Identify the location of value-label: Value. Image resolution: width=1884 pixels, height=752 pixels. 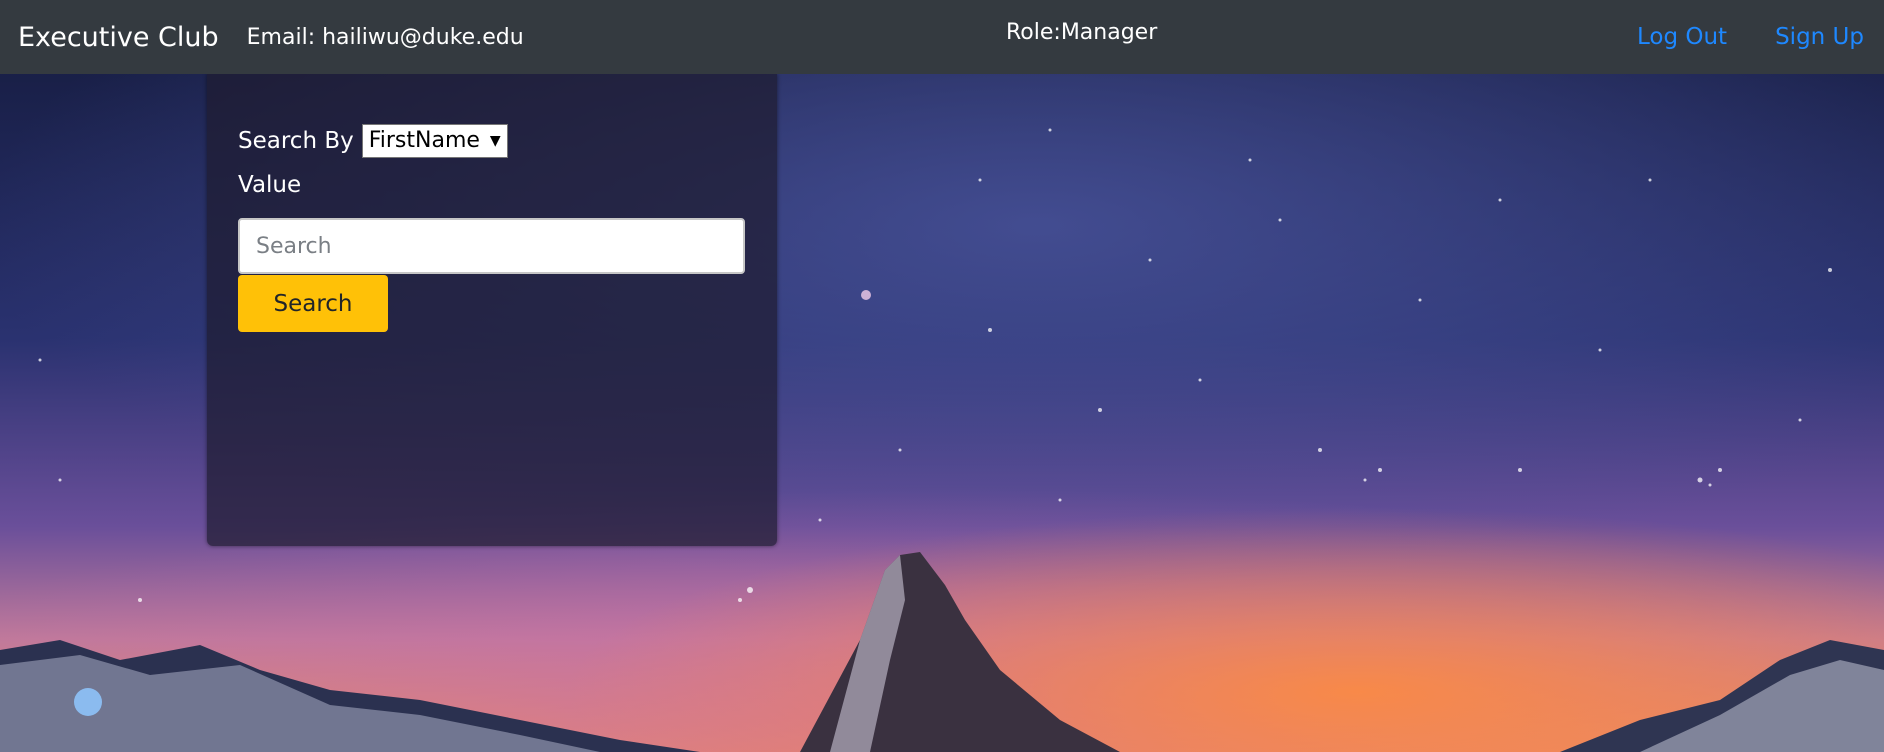
(270, 185).